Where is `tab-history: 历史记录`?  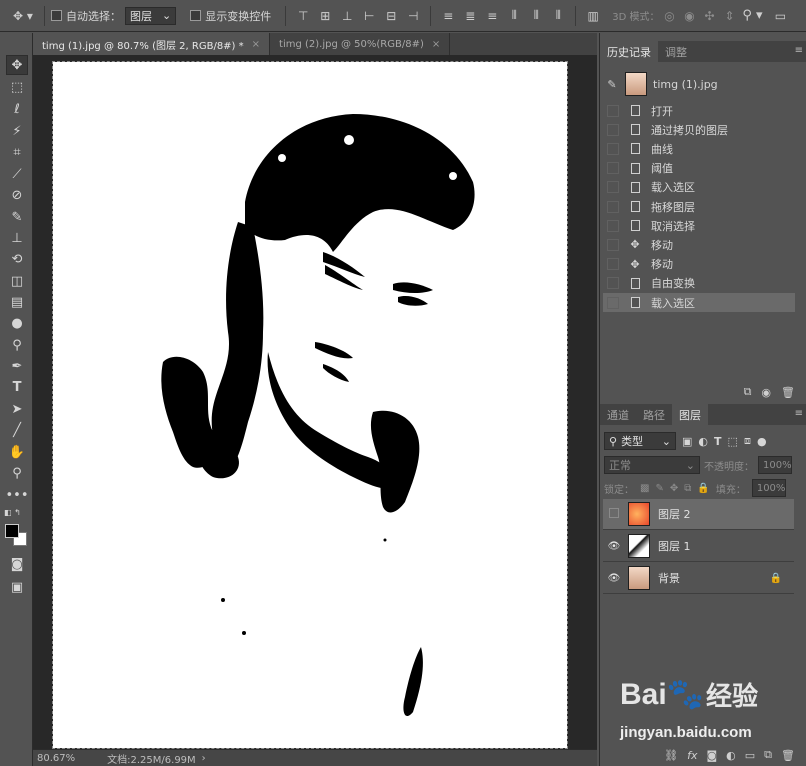
tab-history: 历史记录 is located at coordinates (629, 51).